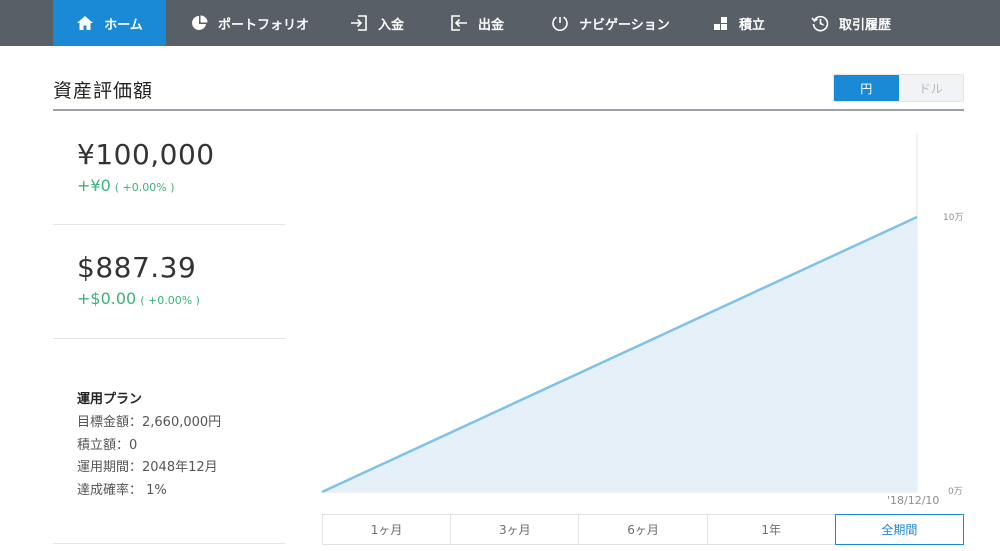 The height and width of the screenshot is (551, 1000). What do you see at coordinates (491, 25) in the screenshot?
I see `nav-item-label: 出金` at bounding box center [491, 25].